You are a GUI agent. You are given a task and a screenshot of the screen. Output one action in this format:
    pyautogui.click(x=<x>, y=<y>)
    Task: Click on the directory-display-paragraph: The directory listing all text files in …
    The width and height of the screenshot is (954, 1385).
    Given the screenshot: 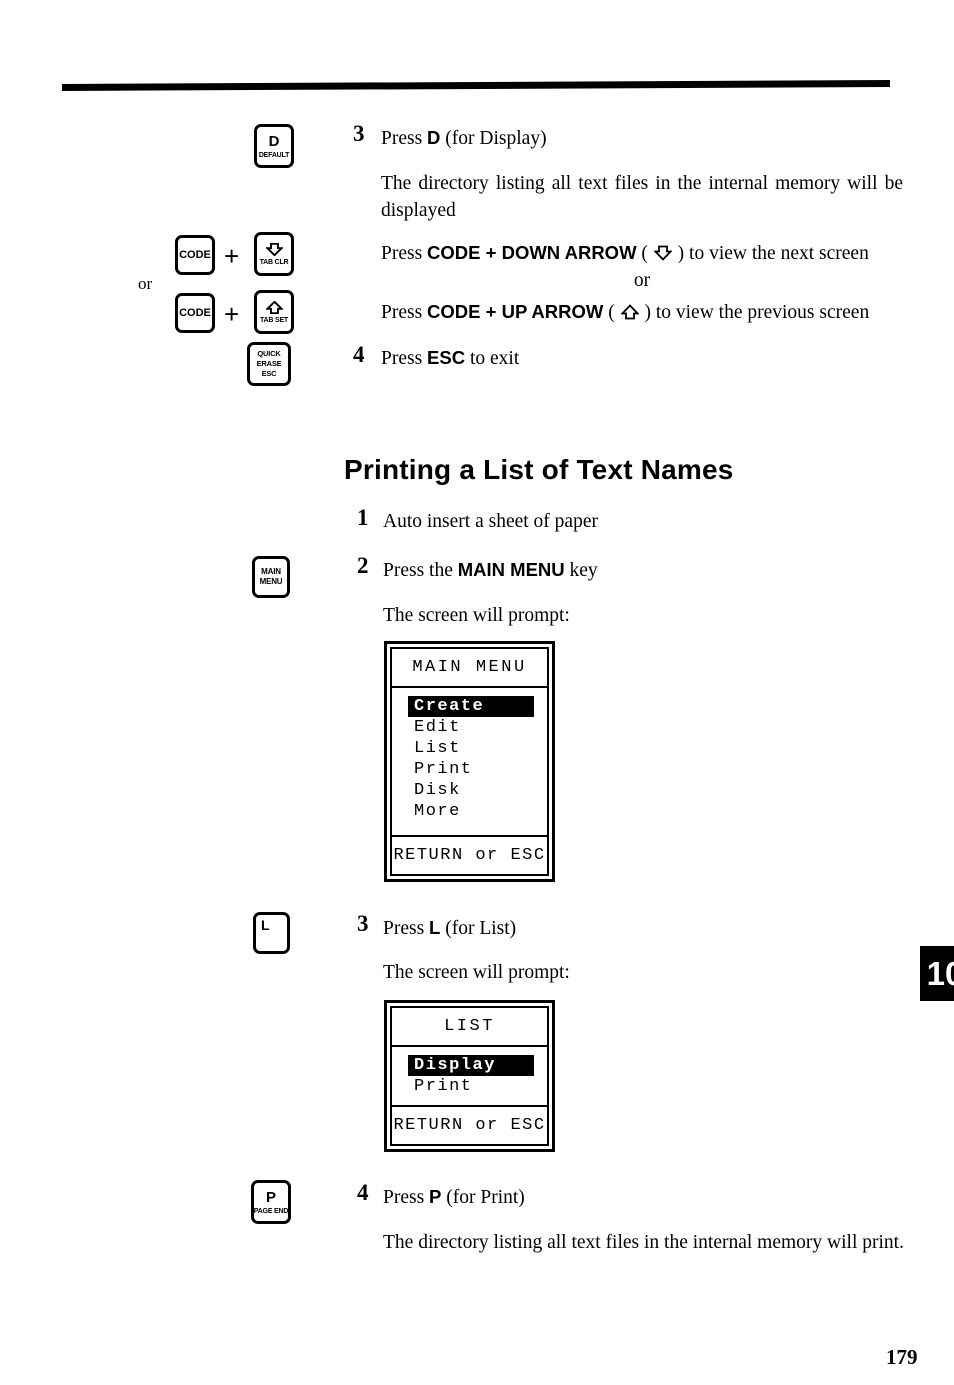 What is the action you would take?
    pyautogui.click(x=642, y=197)
    